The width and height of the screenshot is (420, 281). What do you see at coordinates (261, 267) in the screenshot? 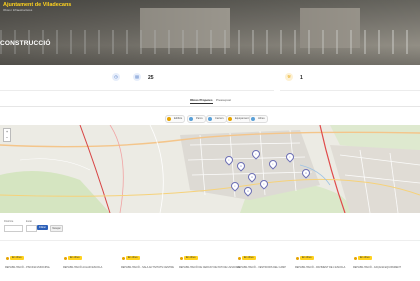
I see `project-name: REHABILITACIÓ - VESTIDORS DEL CAMP` at bounding box center [261, 267].